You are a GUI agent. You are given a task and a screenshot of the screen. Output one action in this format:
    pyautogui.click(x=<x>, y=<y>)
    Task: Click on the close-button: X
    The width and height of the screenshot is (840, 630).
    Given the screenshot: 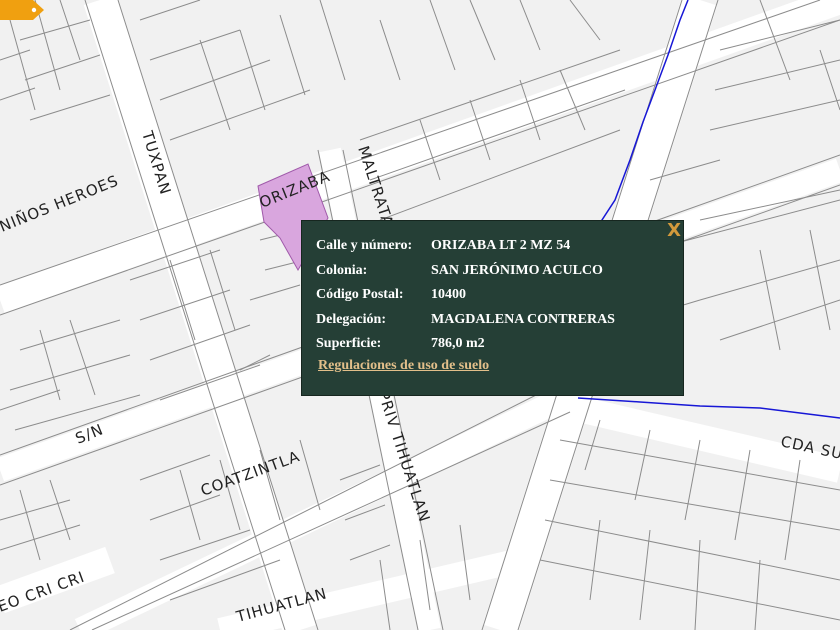 What is the action you would take?
    pyautogui.click(x=674, y=230)
    